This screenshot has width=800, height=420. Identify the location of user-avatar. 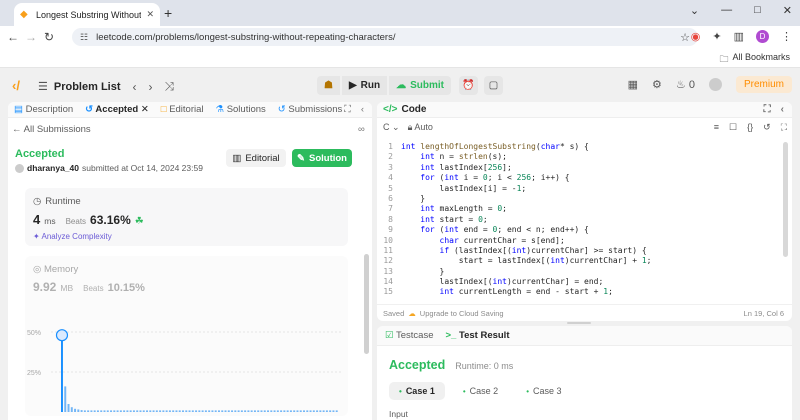
(715, 84).